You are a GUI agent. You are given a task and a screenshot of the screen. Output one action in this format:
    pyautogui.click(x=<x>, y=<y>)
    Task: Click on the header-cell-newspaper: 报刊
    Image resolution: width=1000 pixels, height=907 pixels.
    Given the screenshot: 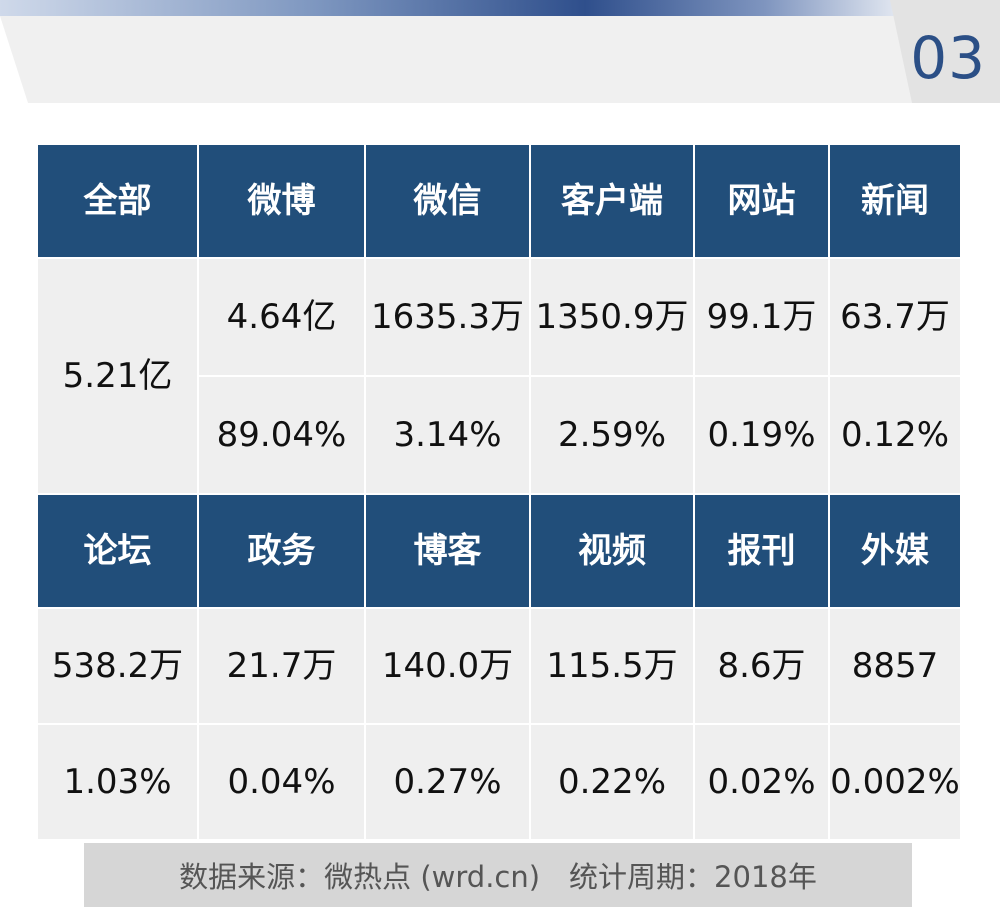 What is the action you would take?
    pyautogui.click(x=761, y=551)
    